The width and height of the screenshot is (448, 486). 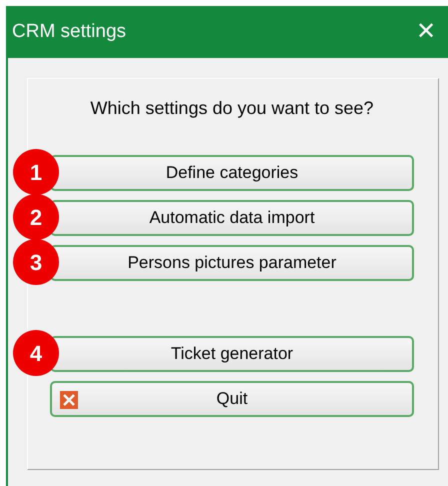 What do you see at coordinates (232, 218) in the screenshot?
I see `settings-button: Automatic data import` at bounding box center [232, 218].